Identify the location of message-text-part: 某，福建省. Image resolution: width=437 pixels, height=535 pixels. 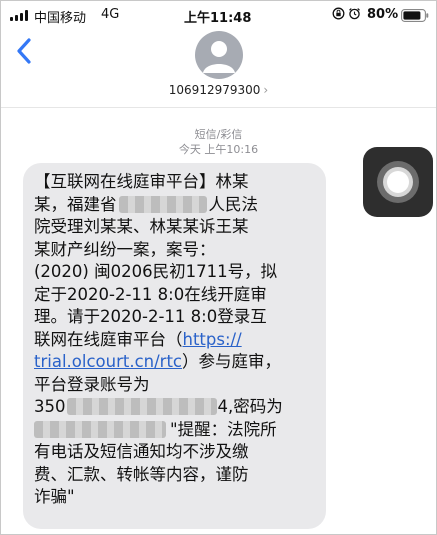
(75, 204).